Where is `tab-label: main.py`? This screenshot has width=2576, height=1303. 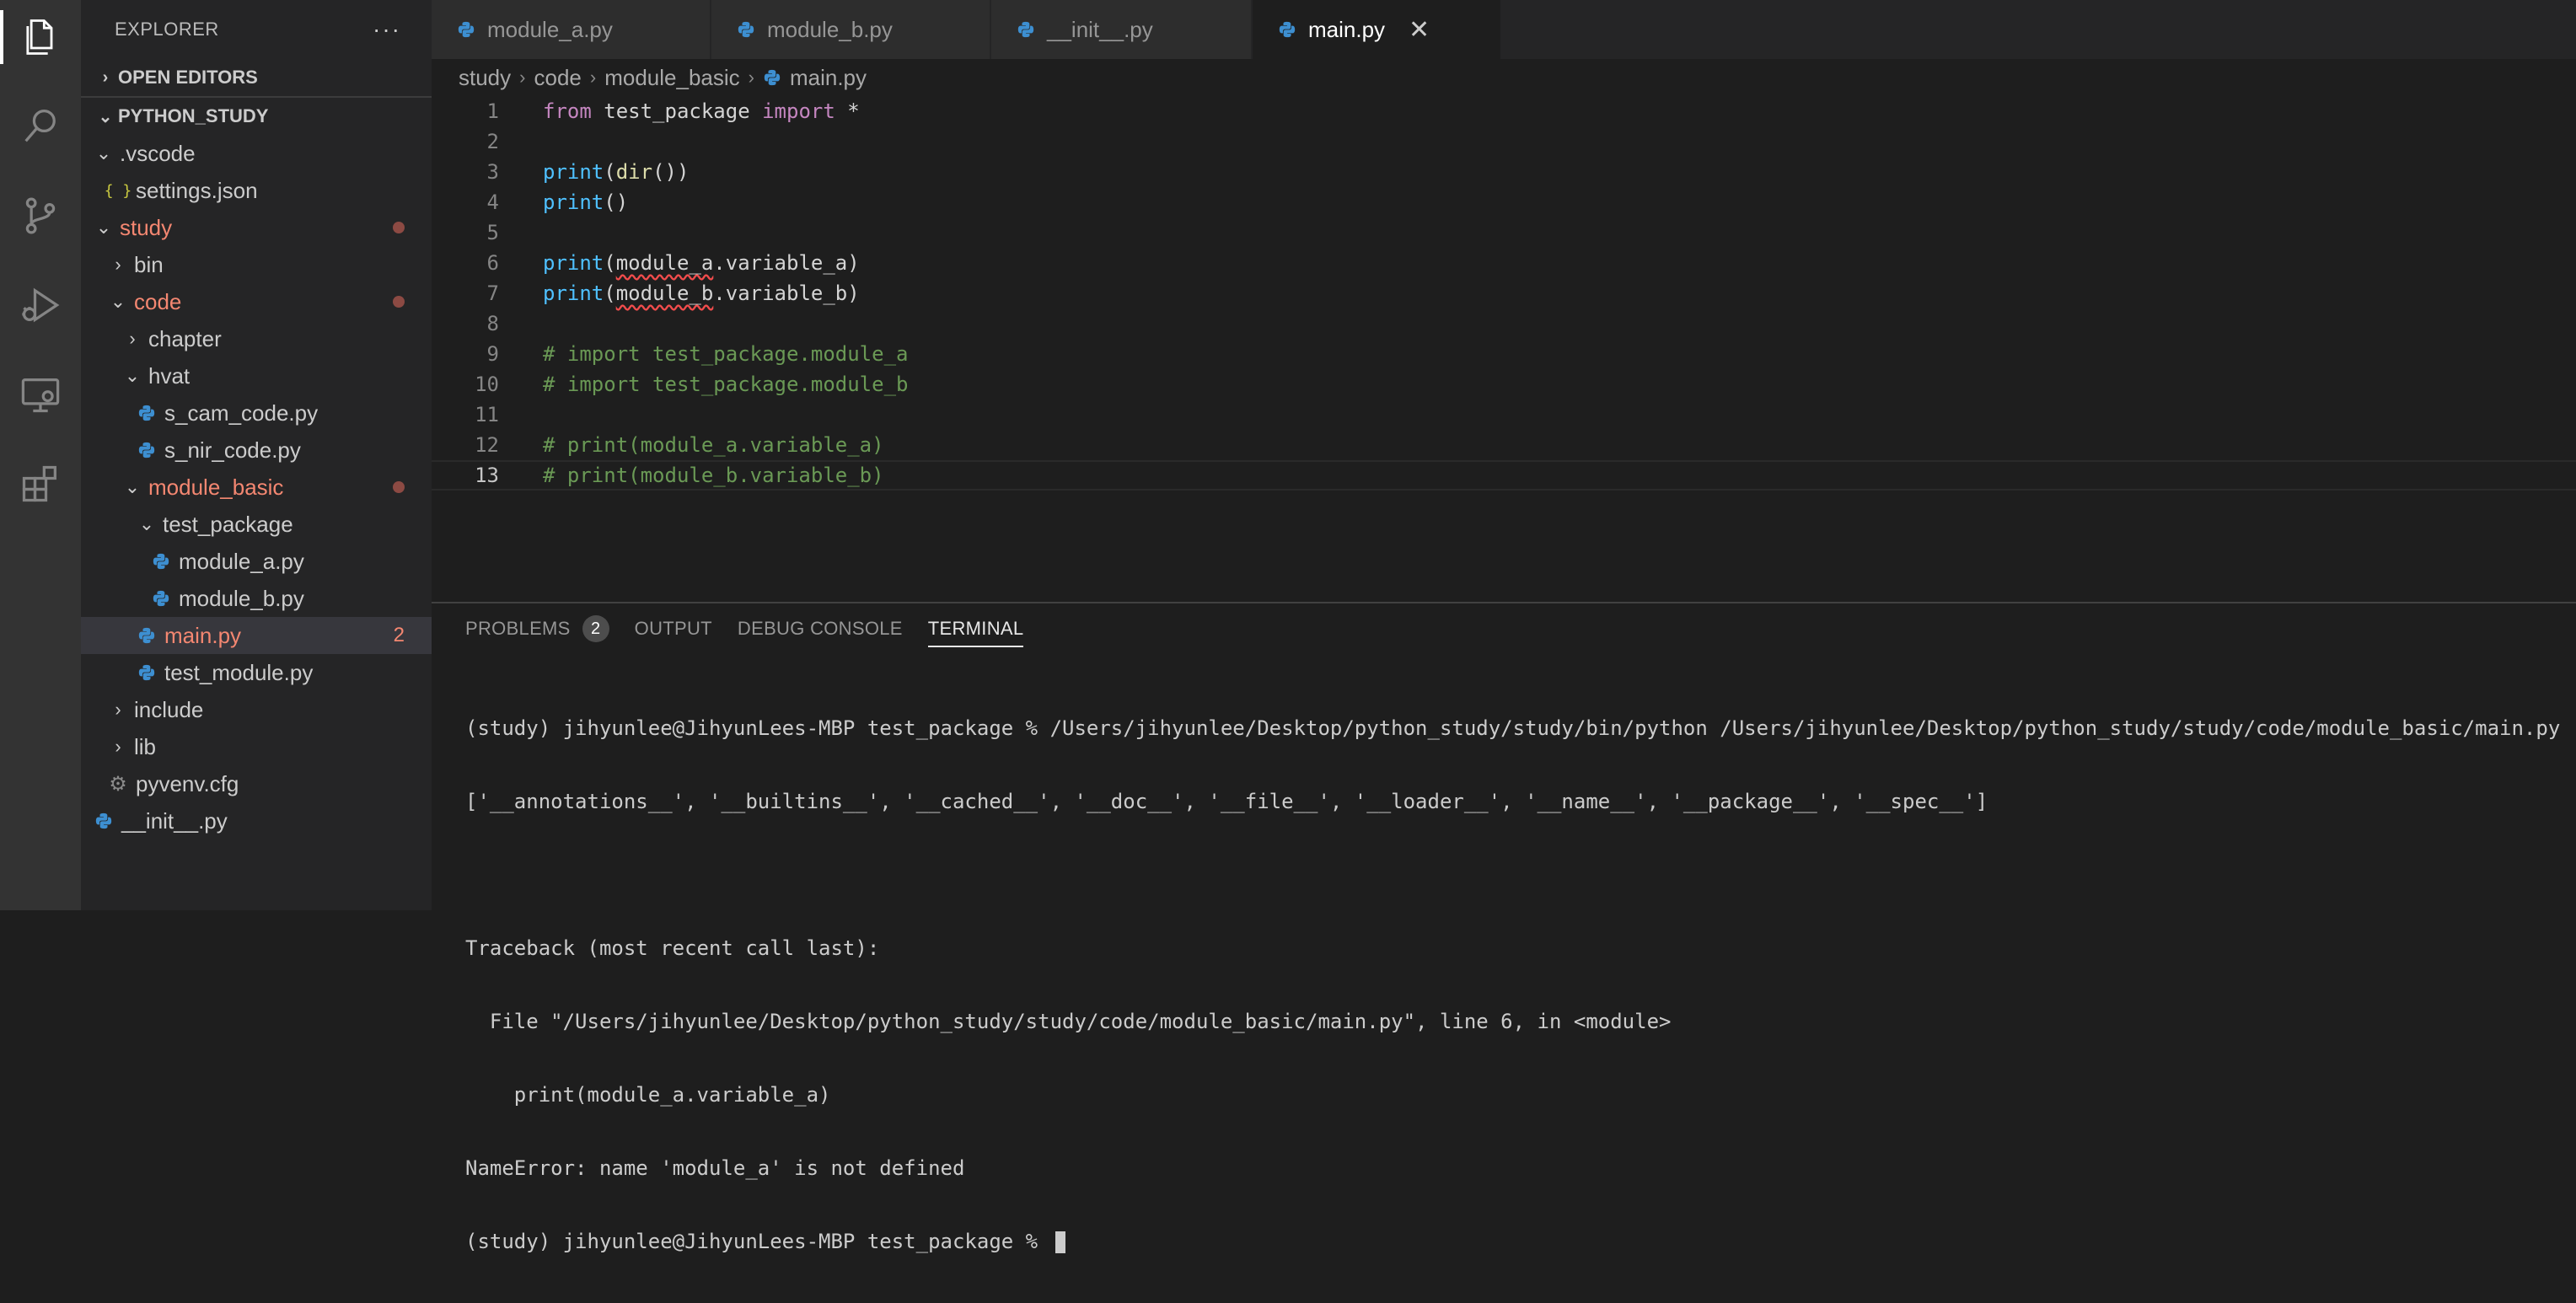
tab-label: main.py is located at coordinates (1347, 29).